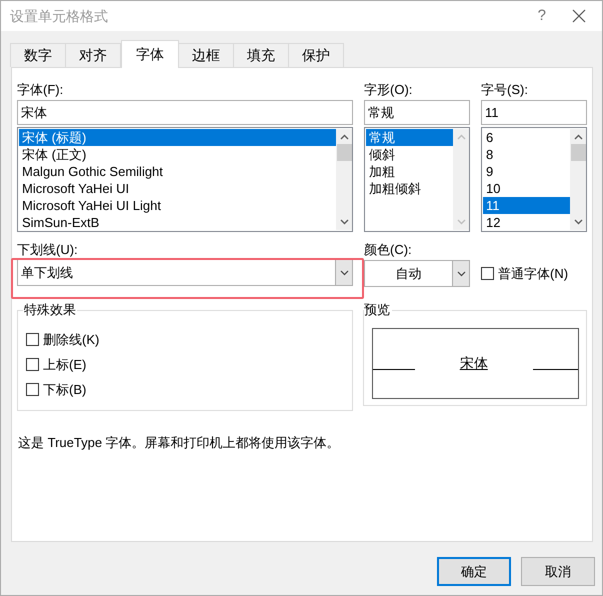 This screenshot has height=596, width=603. Describe the element at coordinates (177, 222) in the screenshot. I see `list-item: SimSun-ExtB` at that location.